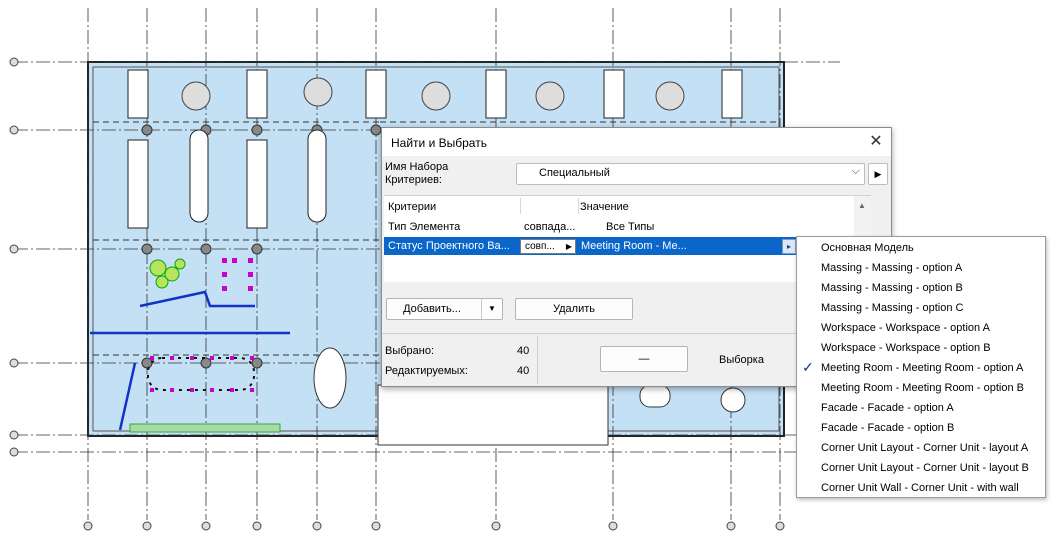  I want to click on menu-item: Massing - Massing - option C, so click(921, 308).